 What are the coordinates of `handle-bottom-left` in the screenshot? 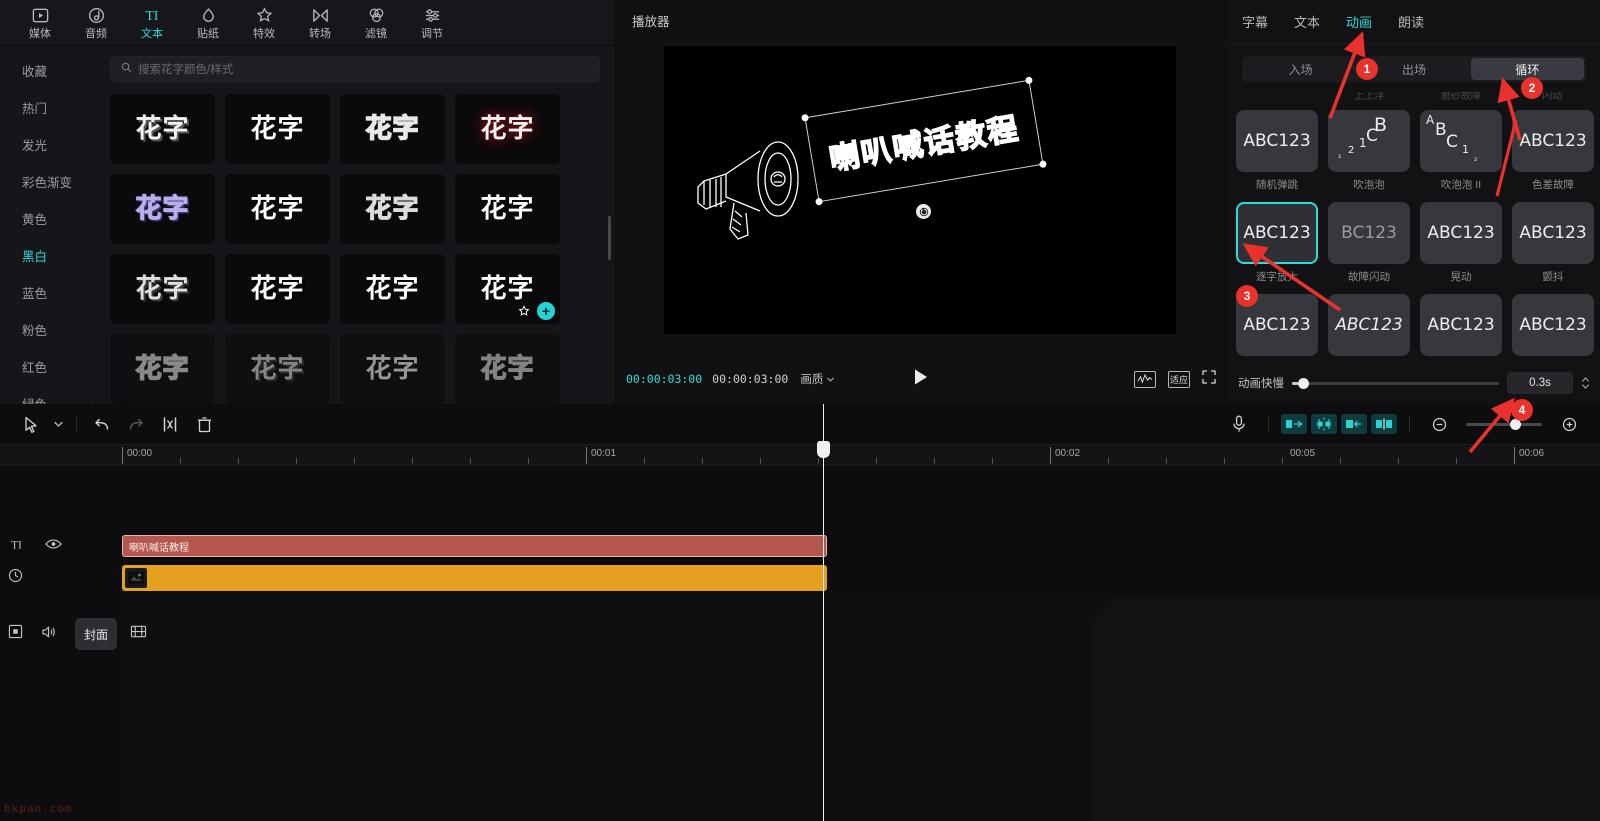 It's located at (819, 201).